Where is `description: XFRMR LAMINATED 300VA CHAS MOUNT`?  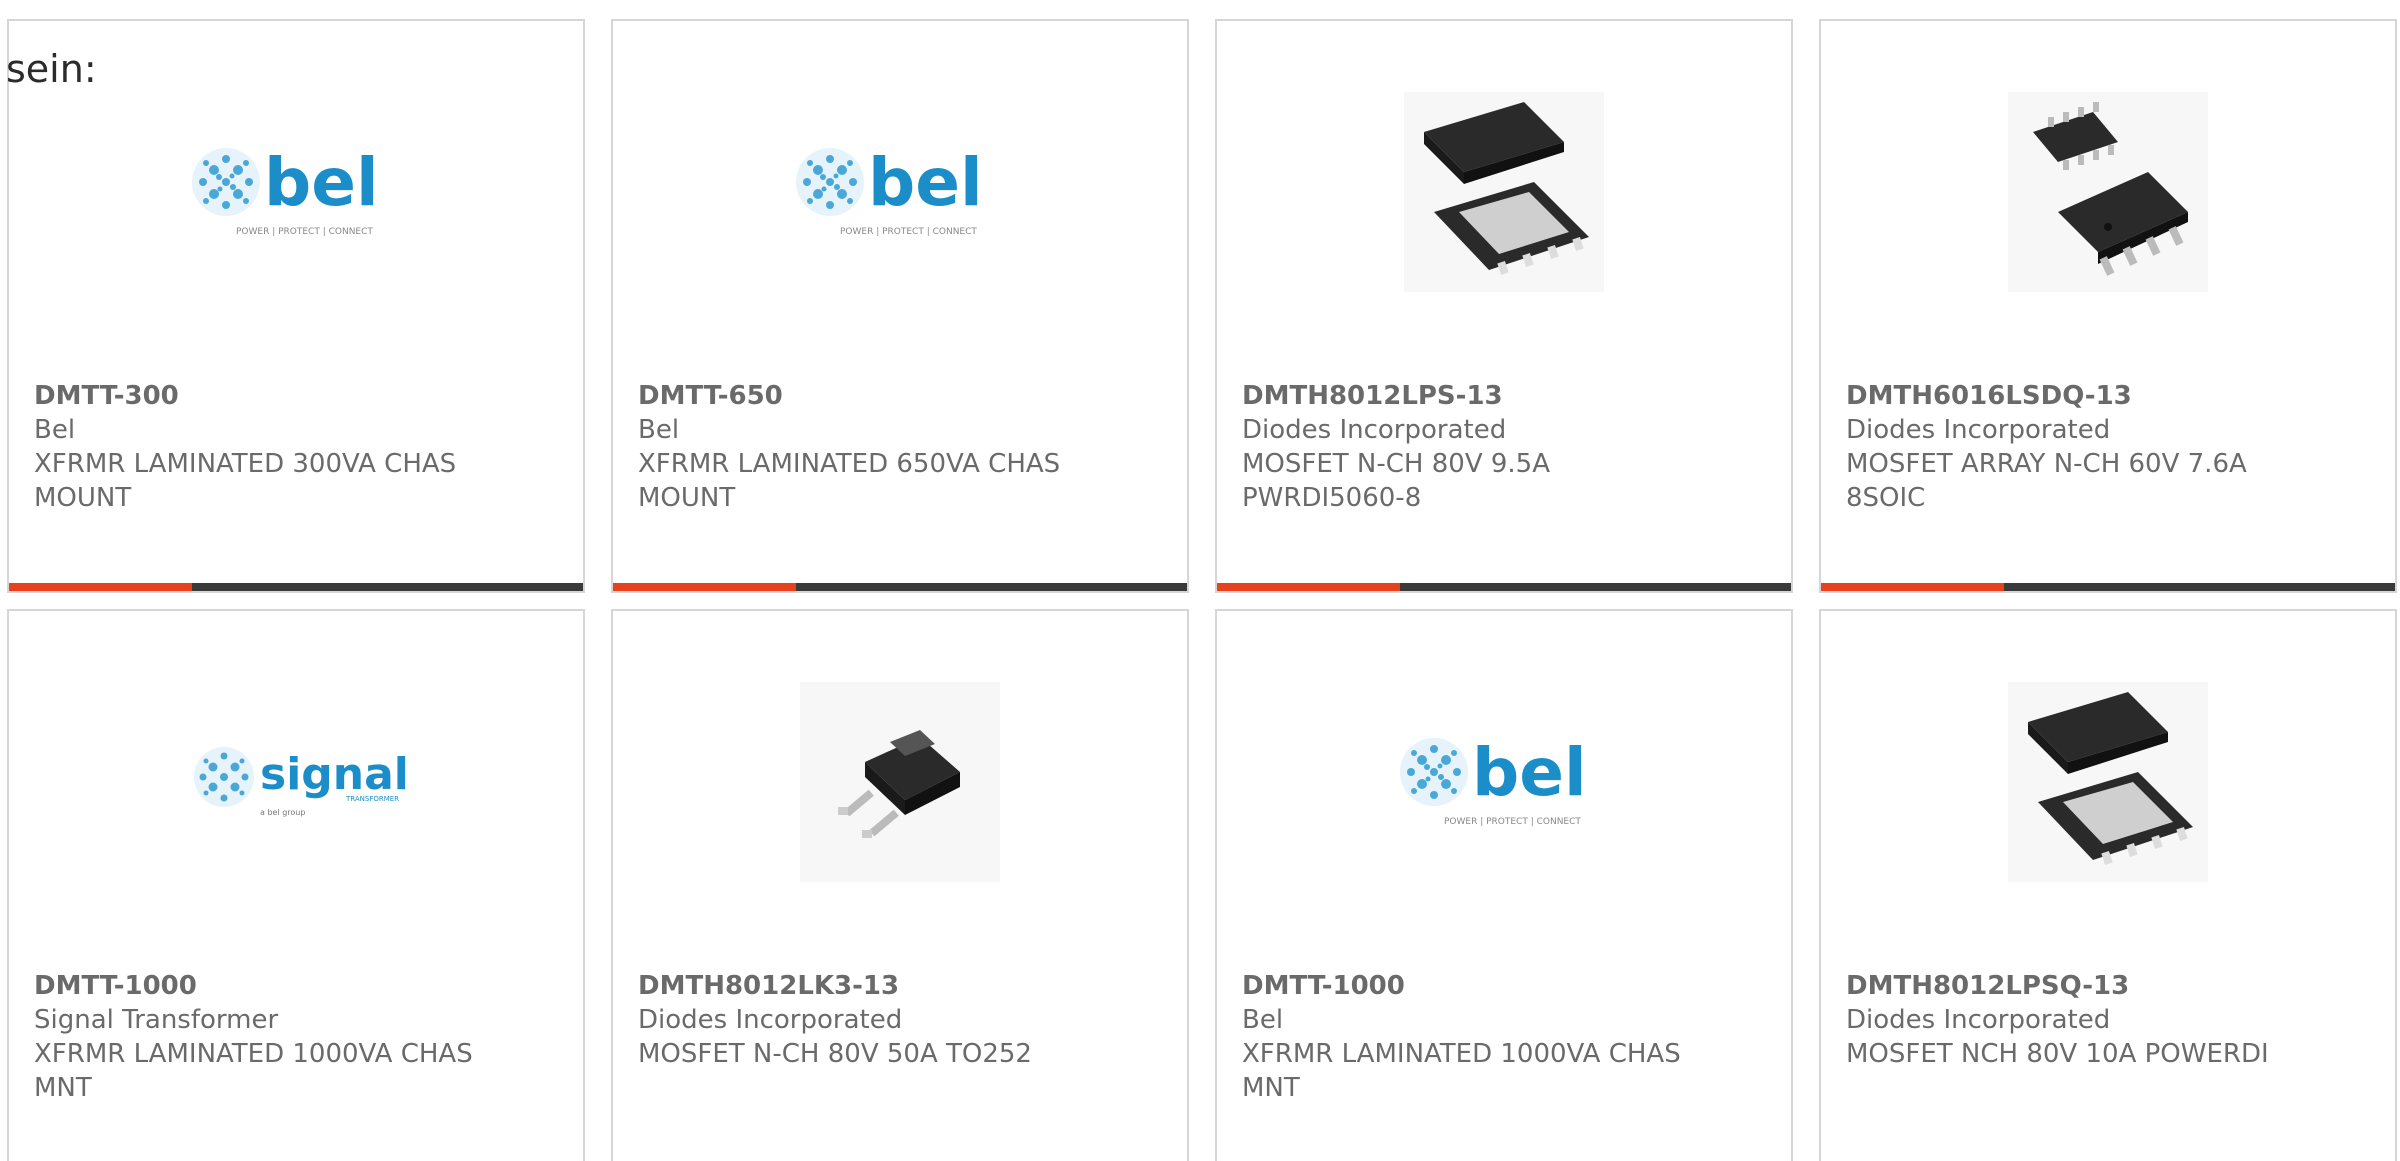
description: XFRMR LAMINATED 300VA CHAS MOUNT is located at coordinates (245, 481).